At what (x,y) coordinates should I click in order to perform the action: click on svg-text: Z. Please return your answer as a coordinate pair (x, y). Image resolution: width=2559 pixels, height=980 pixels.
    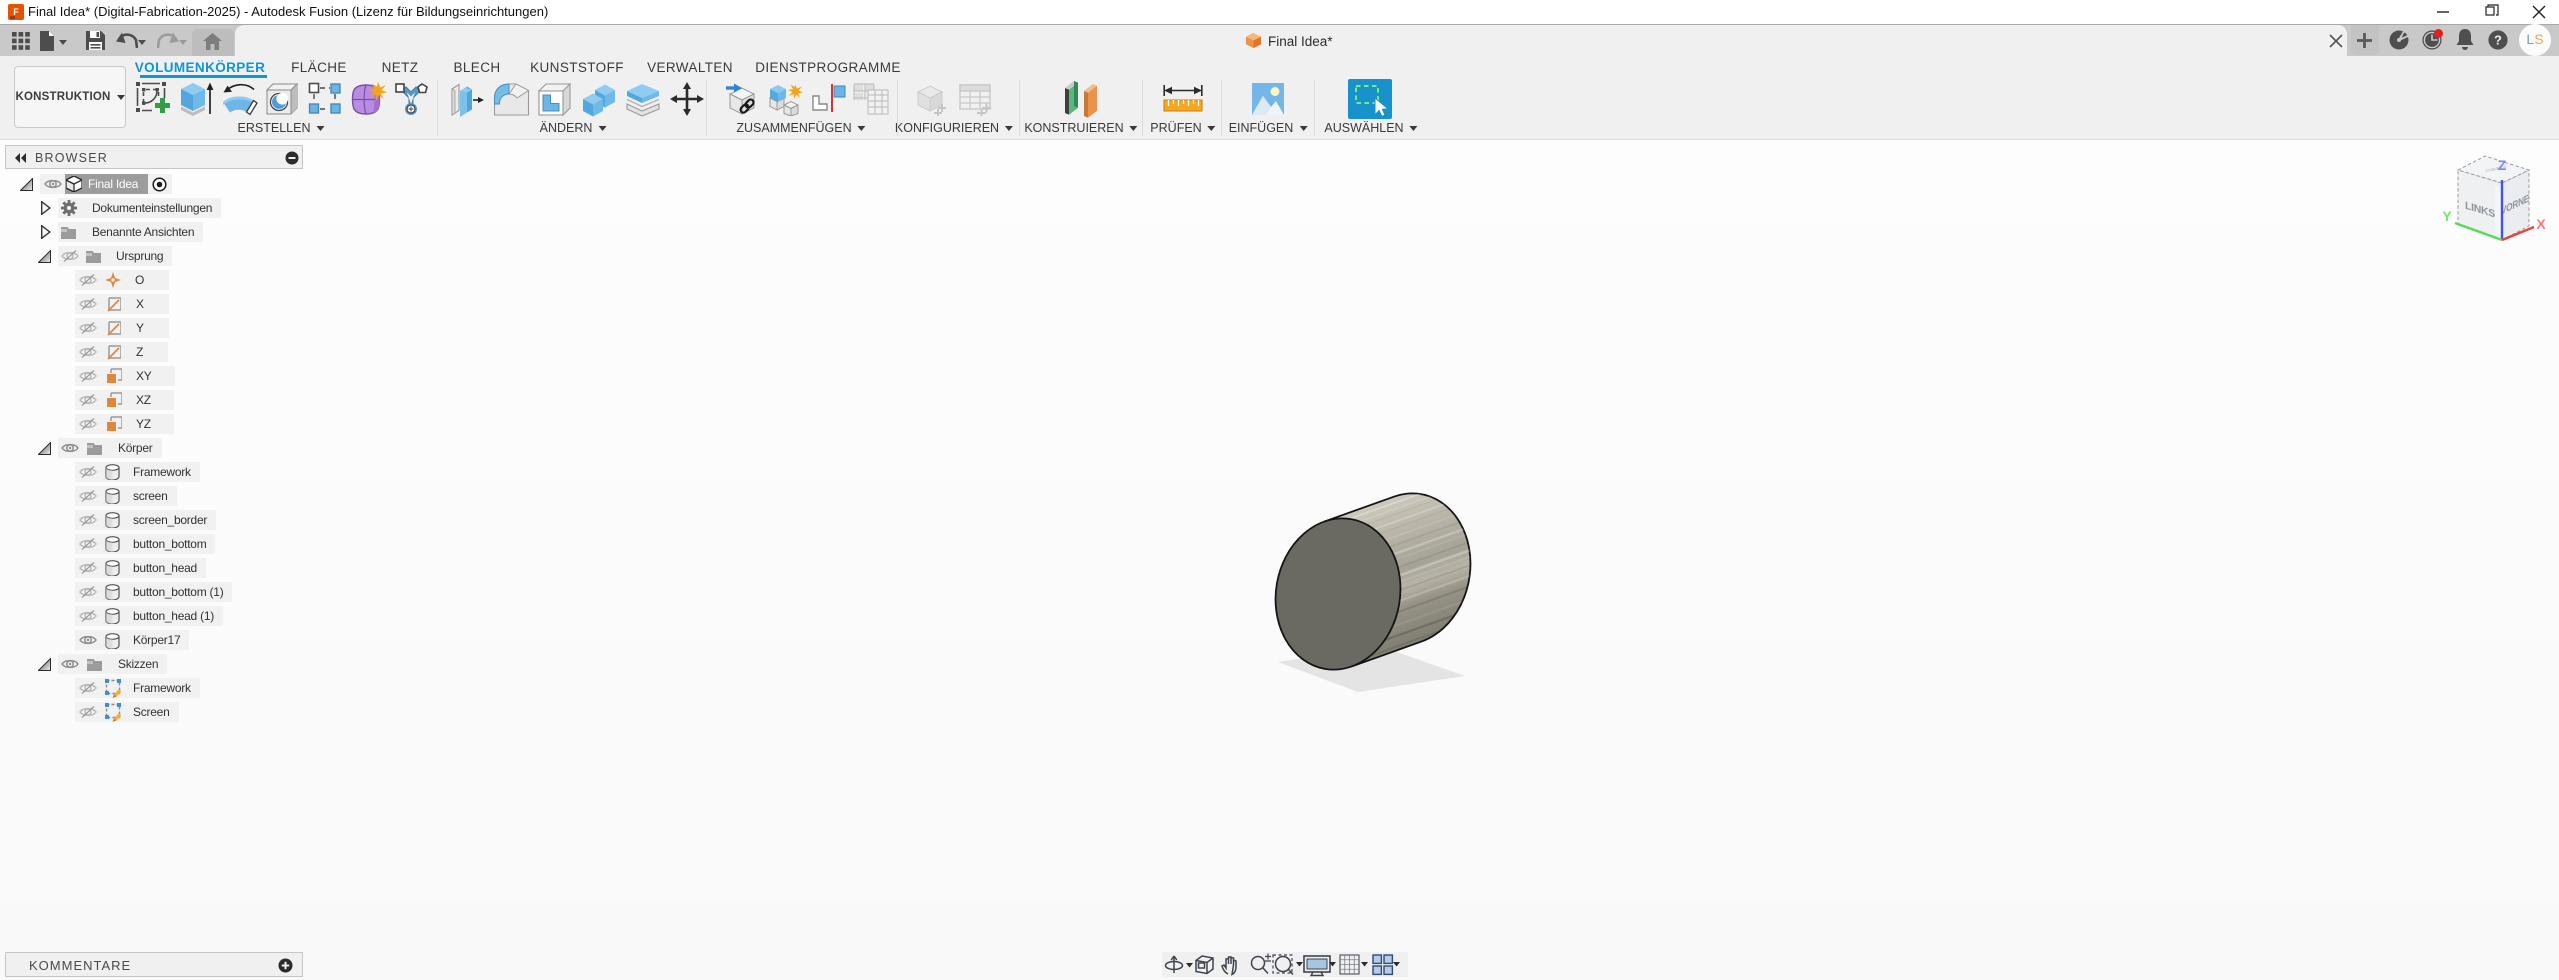
    Looking at the image, I should click on (2502, 165).